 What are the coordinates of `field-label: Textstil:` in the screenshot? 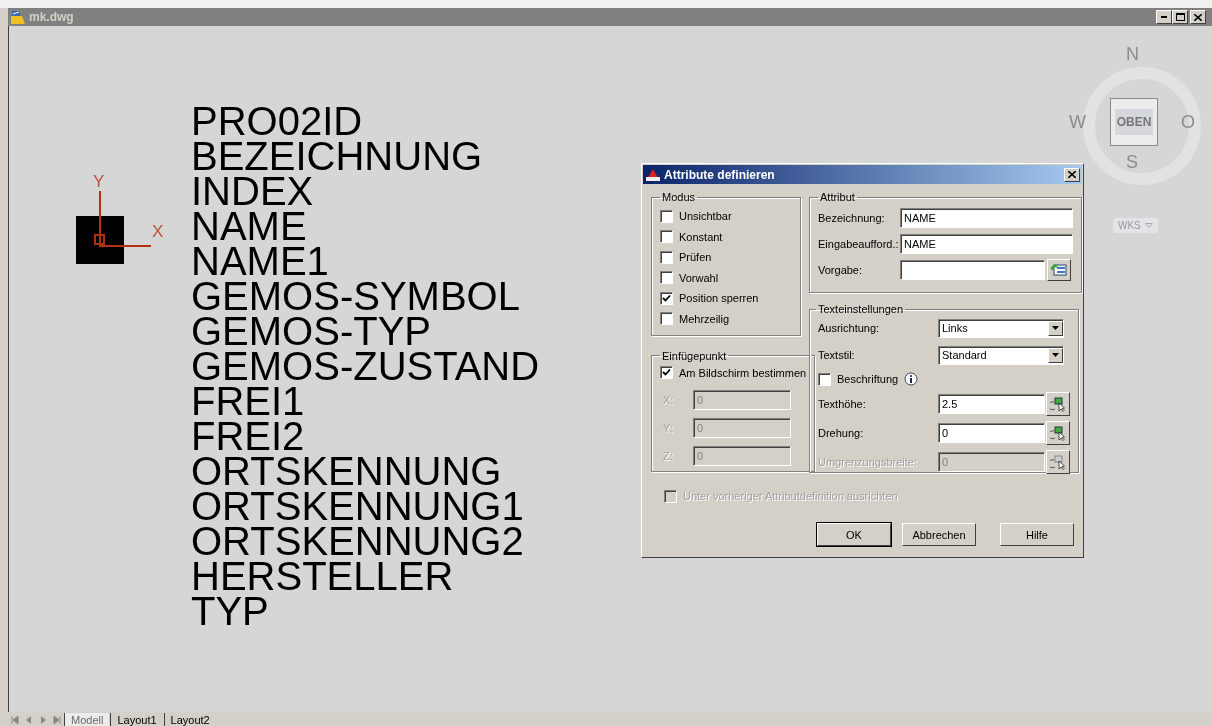 It's located at (837, 355).